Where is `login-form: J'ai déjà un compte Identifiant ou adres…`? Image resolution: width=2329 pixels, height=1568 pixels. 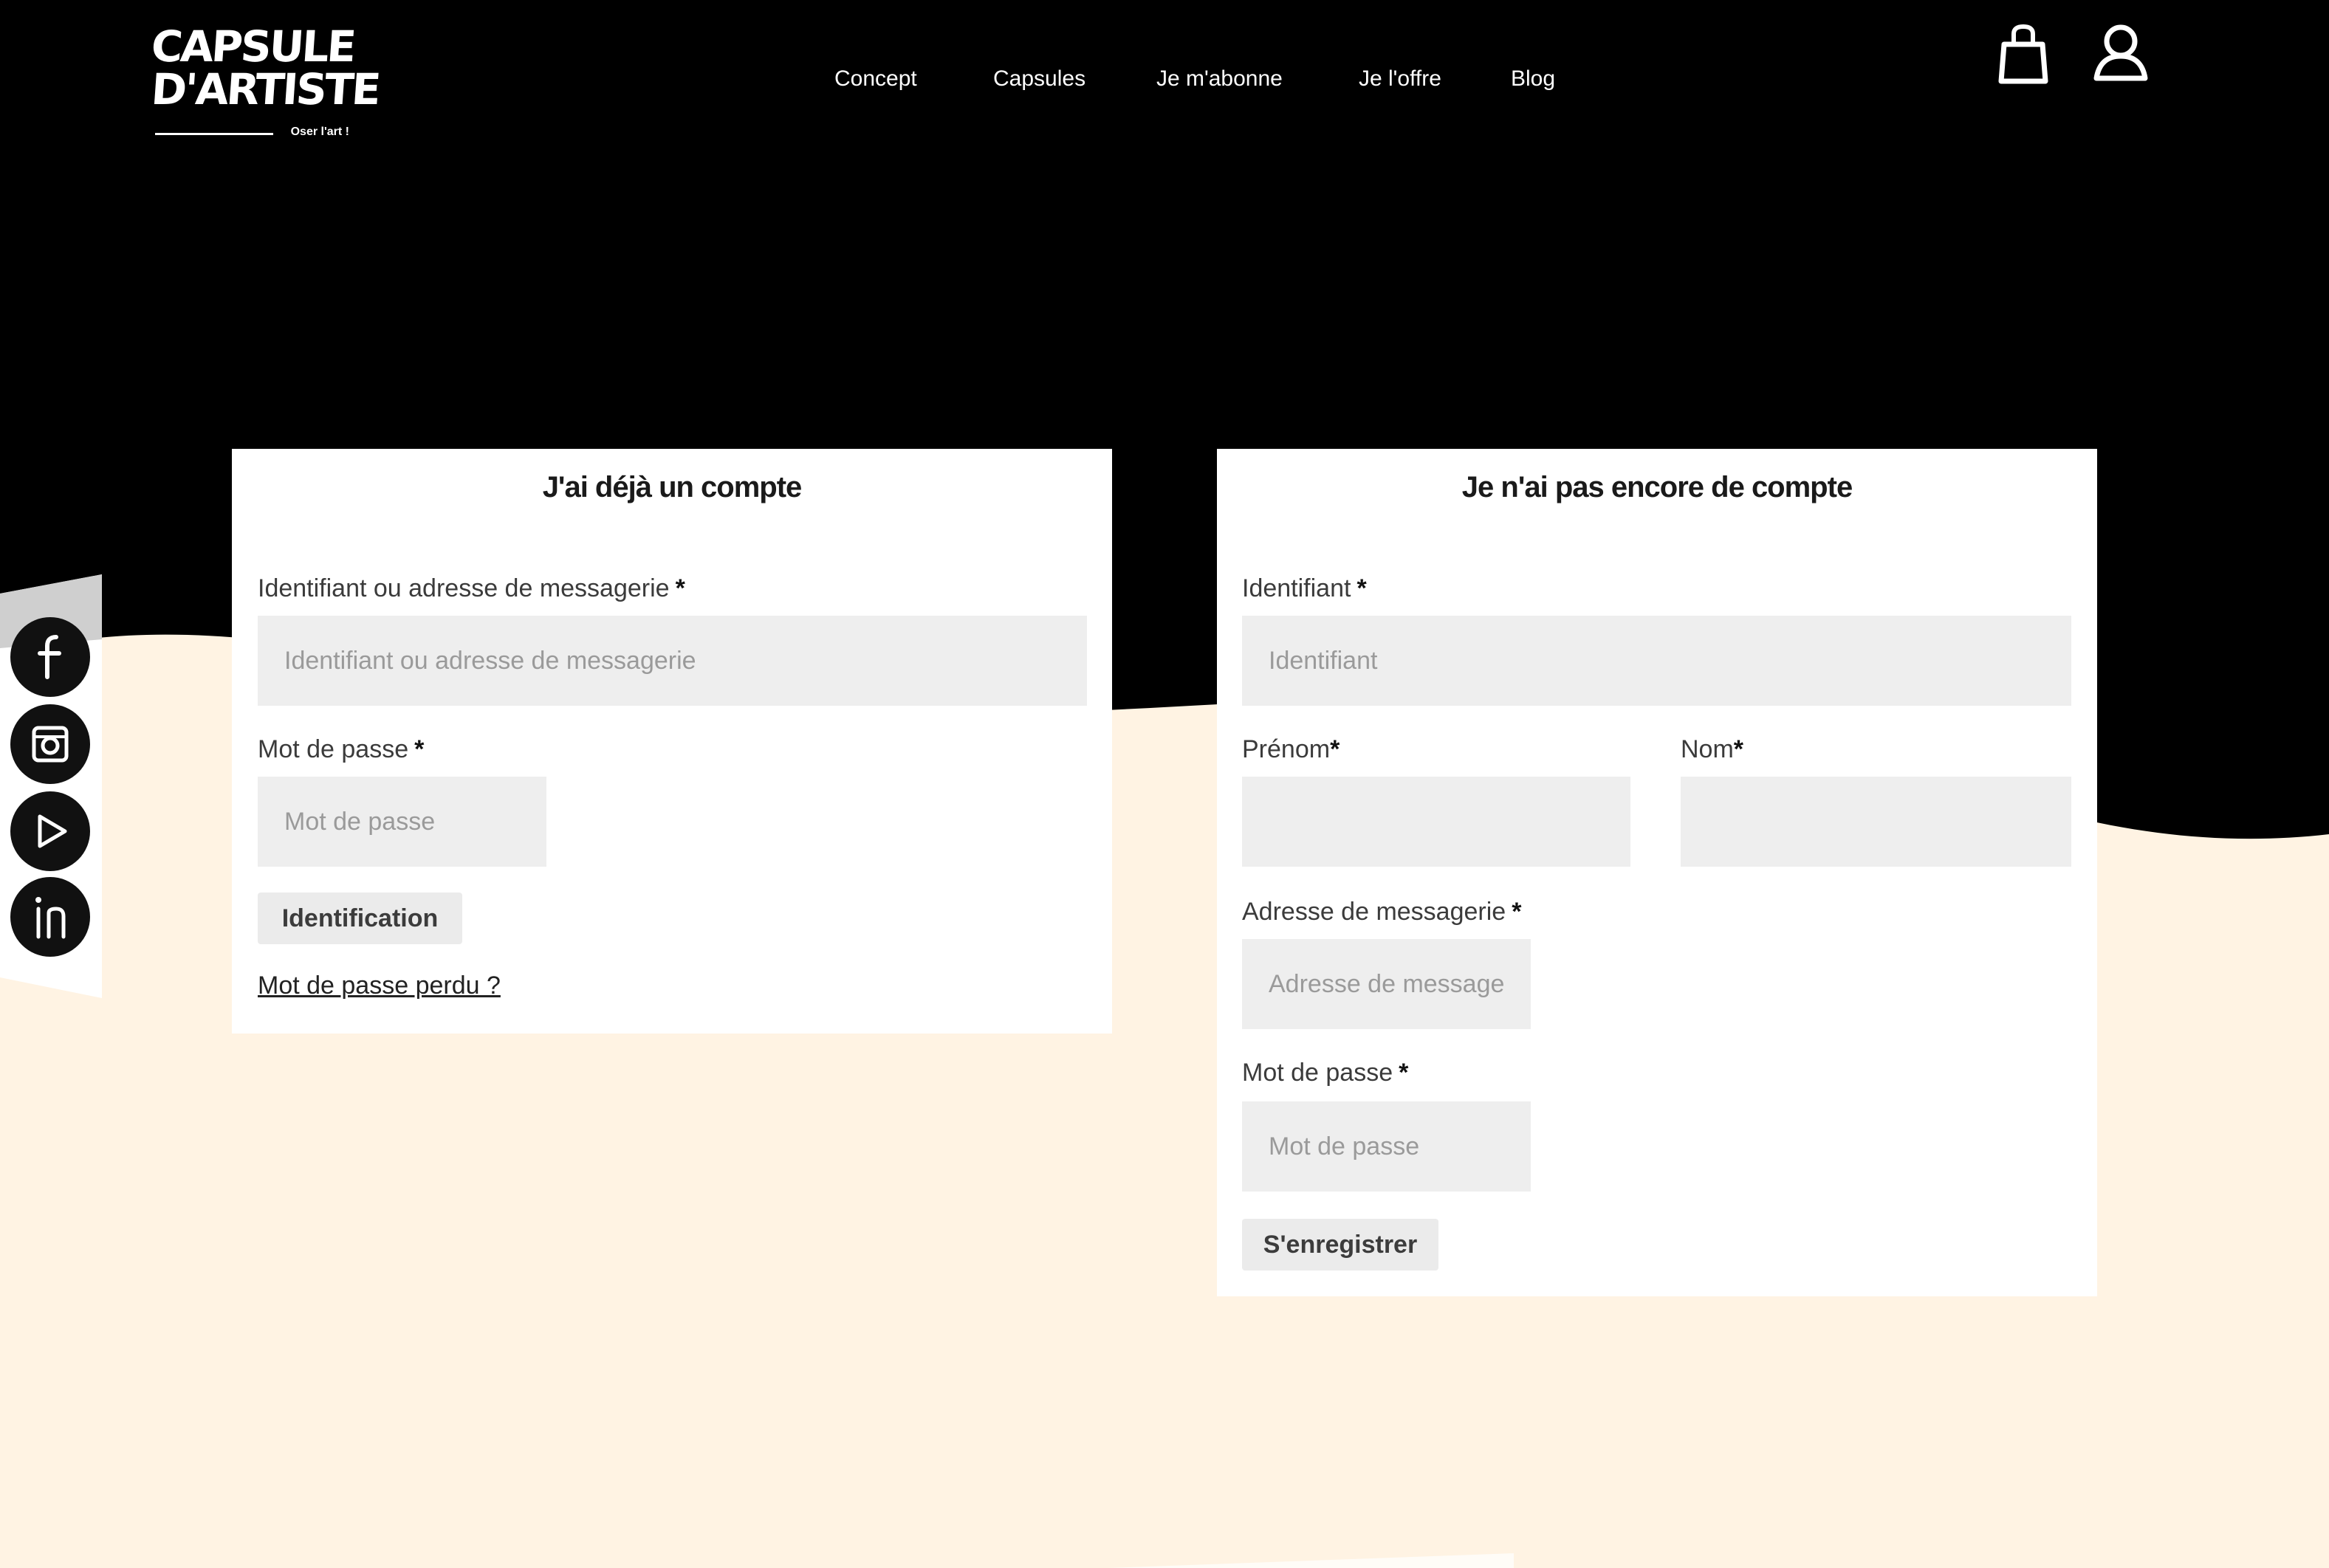
login-form: J'ai déjà un compte Identifiant ou adres… is located at coordinates (672, 742).